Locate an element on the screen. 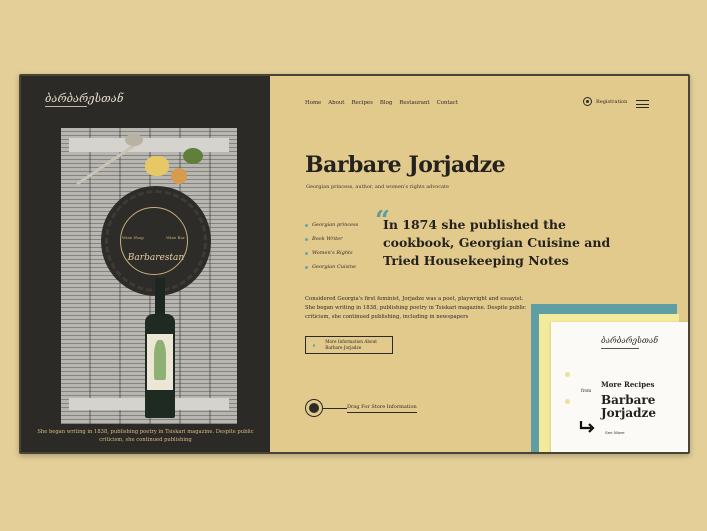 Image resolution: width=707 pixels, height=531 pixels. nav-blog: Blog is located at coordinates (386, 103).